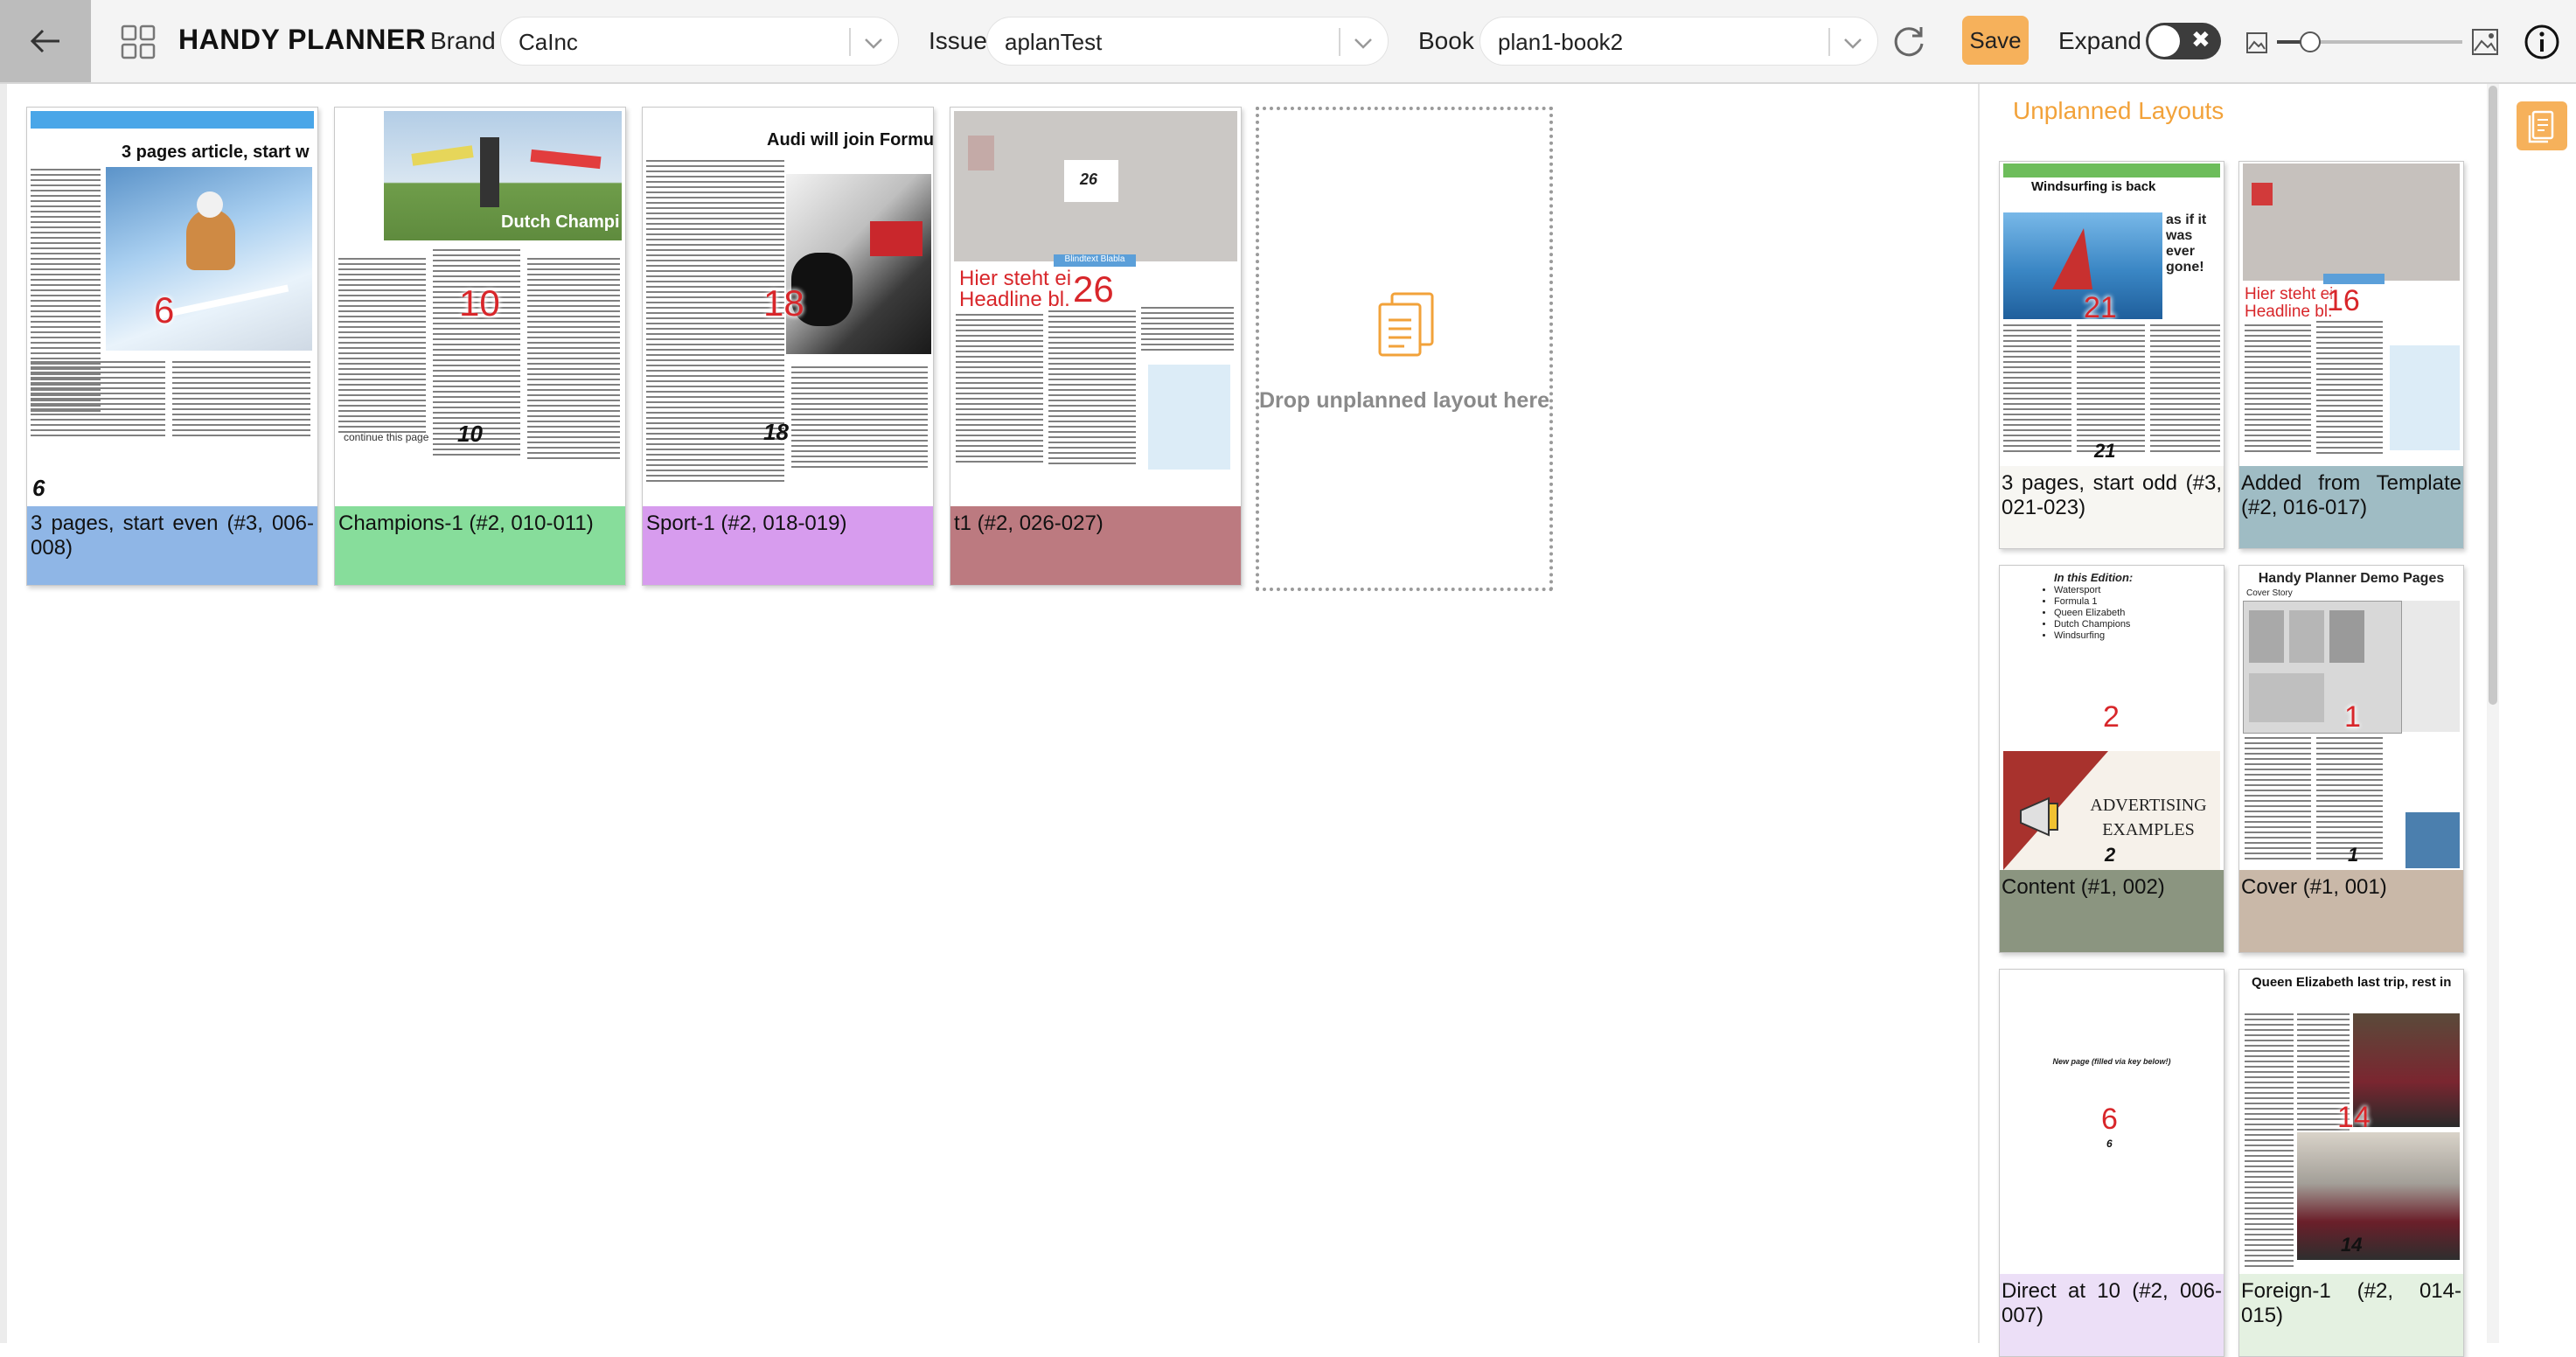 The width and height of the screenshot is (2576, 1357). What do you see at coordinates (548, 42) in the screenshot?
I see `brand-value: CaInc` at bounding box center [548, 42].